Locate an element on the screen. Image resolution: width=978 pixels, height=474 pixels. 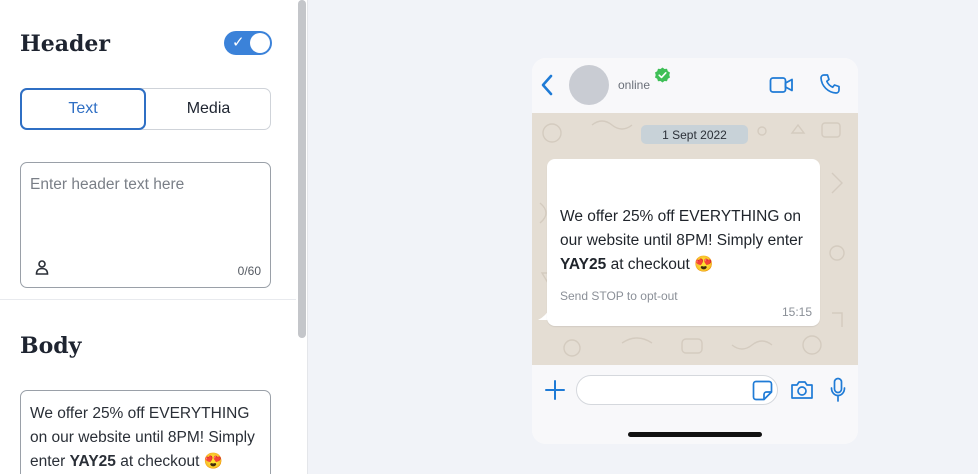
compose-input is located at coordinates (677, 390).